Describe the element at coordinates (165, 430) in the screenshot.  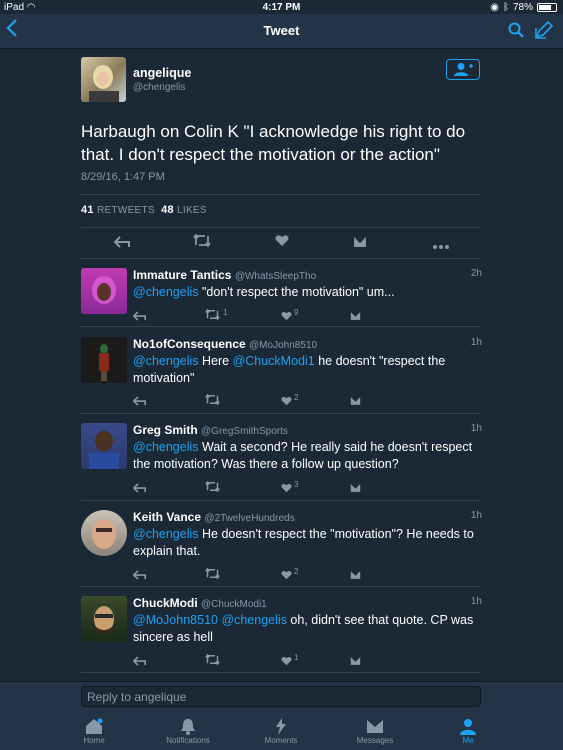
I see `reply-name: Greg Smith` at that location.